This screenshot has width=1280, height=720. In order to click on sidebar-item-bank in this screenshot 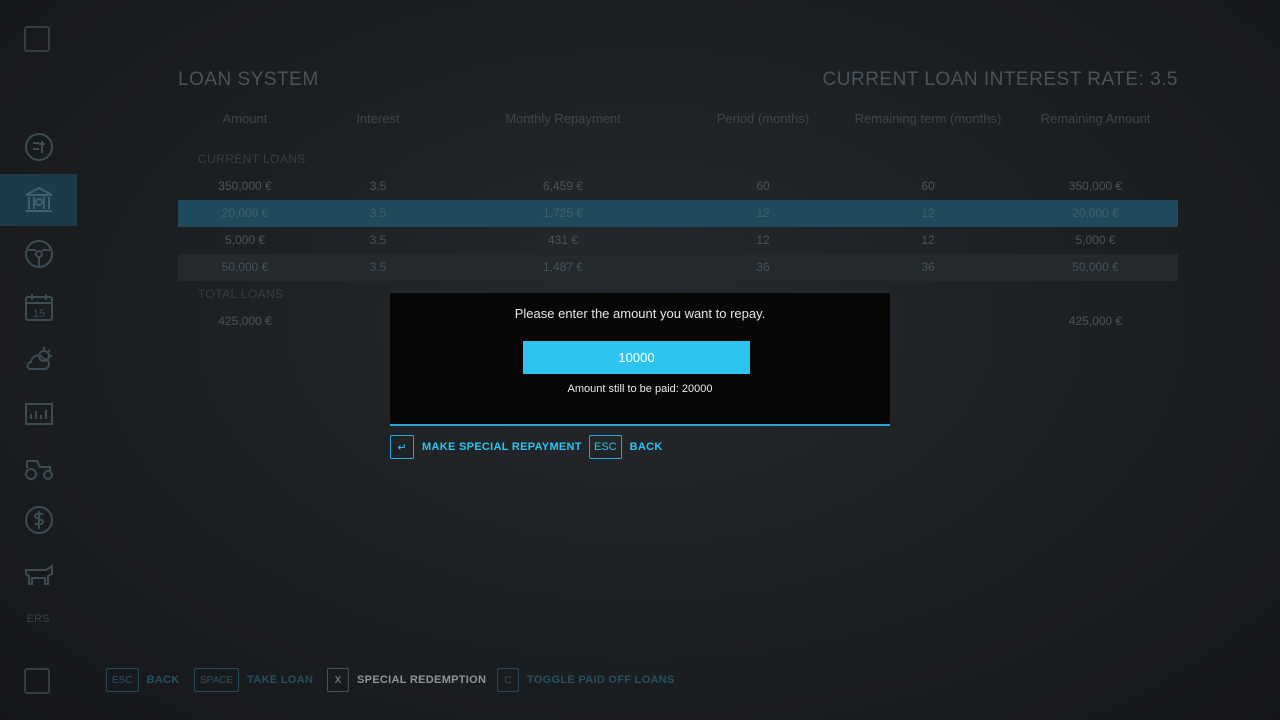, I will do `click(38, 200)`.